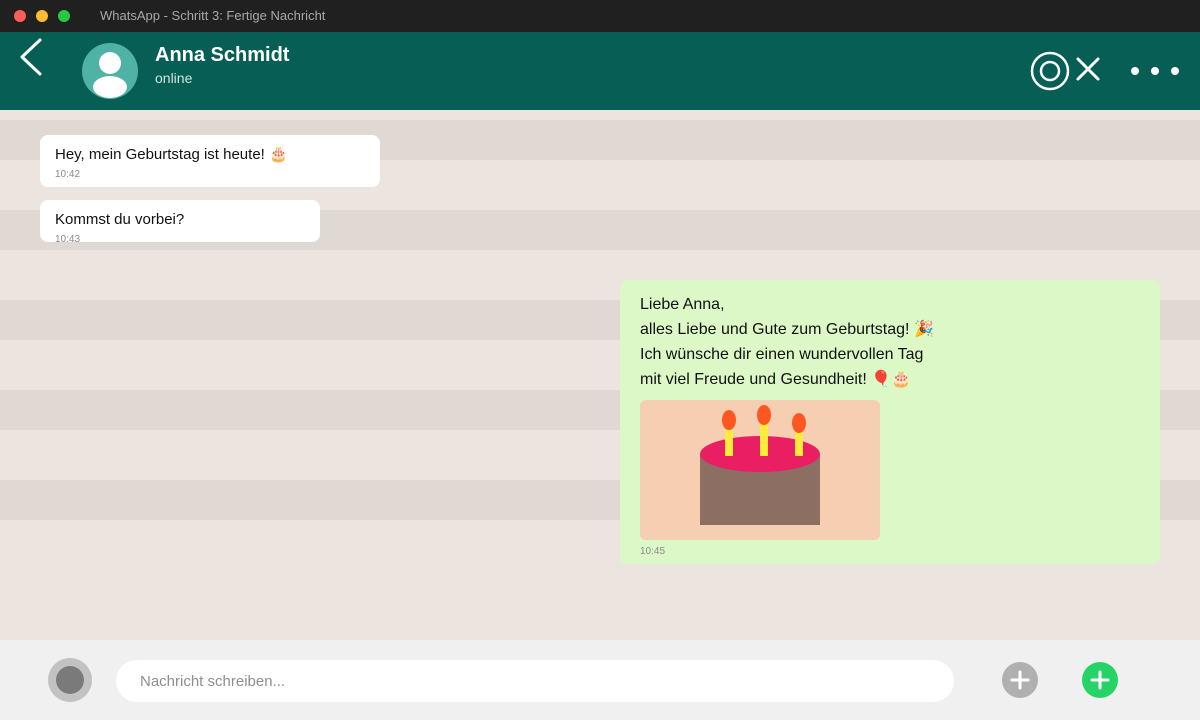  Describe the element at coordinates (70, 680) in the screenshot. I see `emoji-button` at that location.